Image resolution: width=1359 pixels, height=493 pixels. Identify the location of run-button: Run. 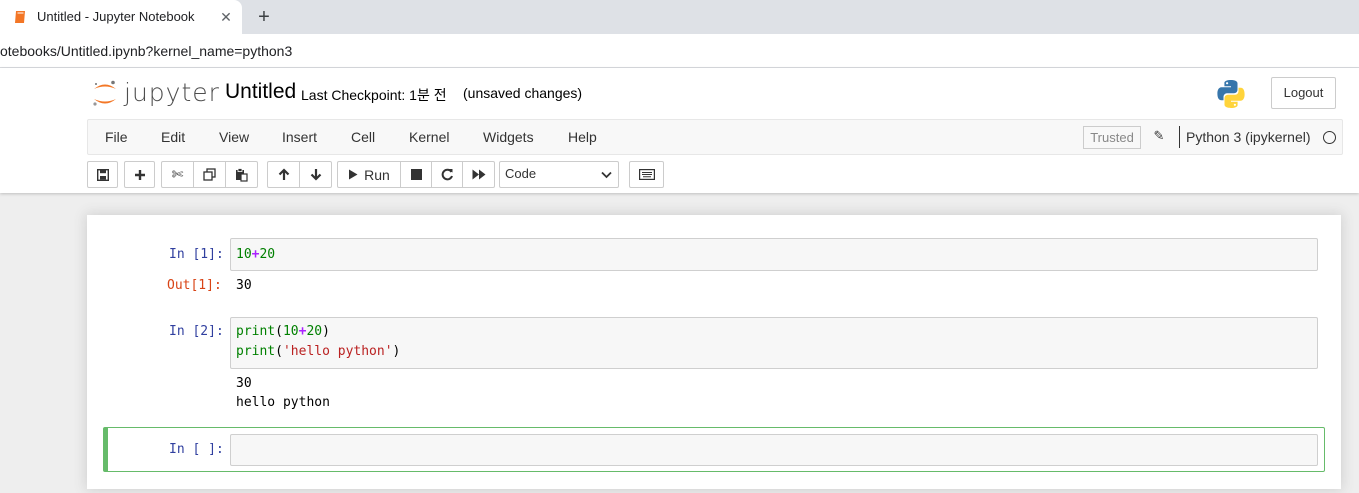
(369, 174).